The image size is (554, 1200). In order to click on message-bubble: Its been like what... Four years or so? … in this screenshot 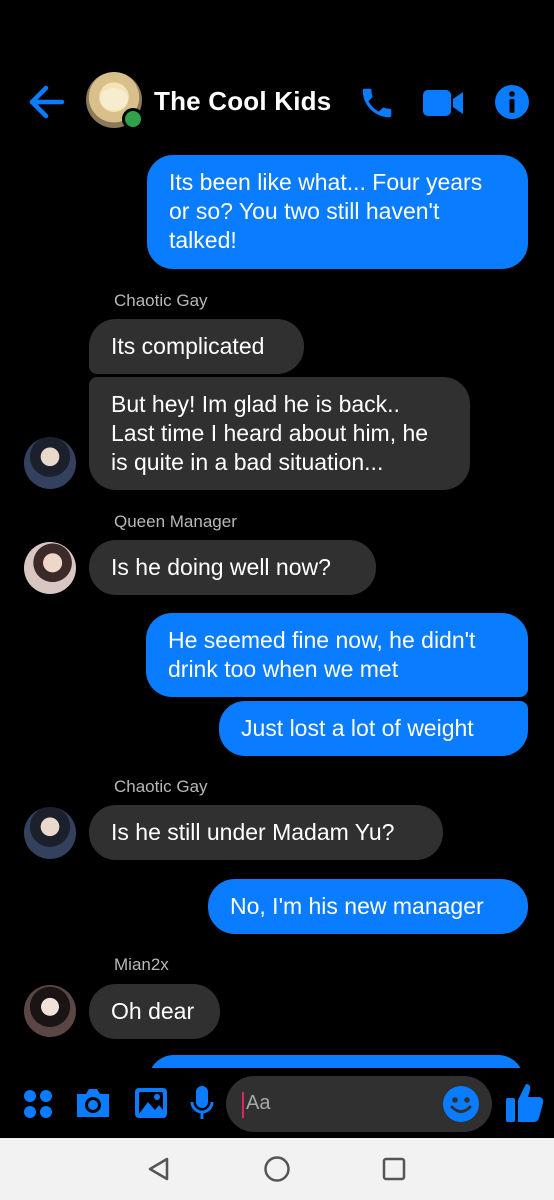, I will do `click(337, 212)`.